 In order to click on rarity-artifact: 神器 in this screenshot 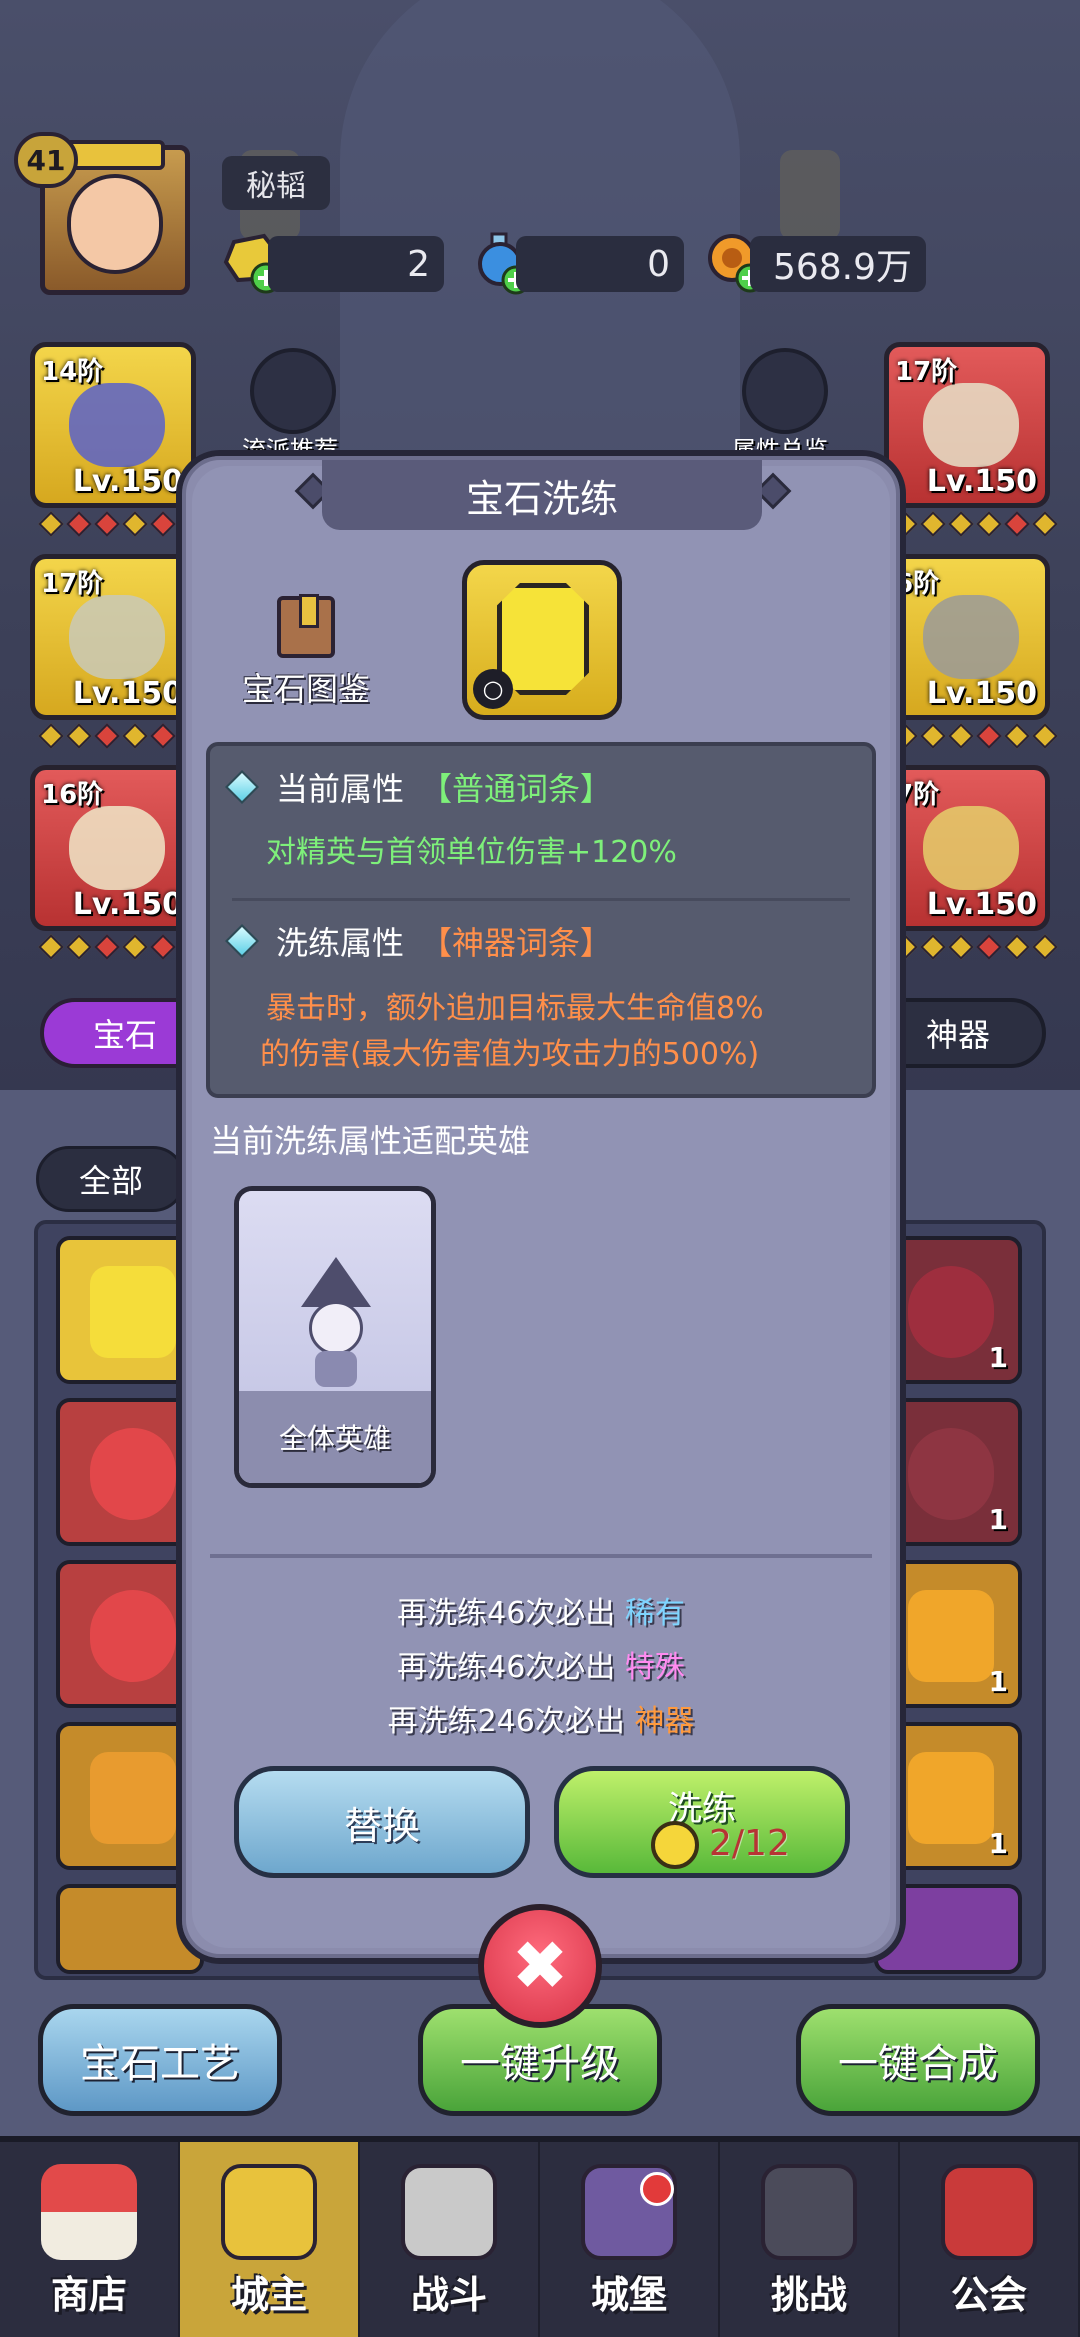, I will do `click(664, 1721)`.